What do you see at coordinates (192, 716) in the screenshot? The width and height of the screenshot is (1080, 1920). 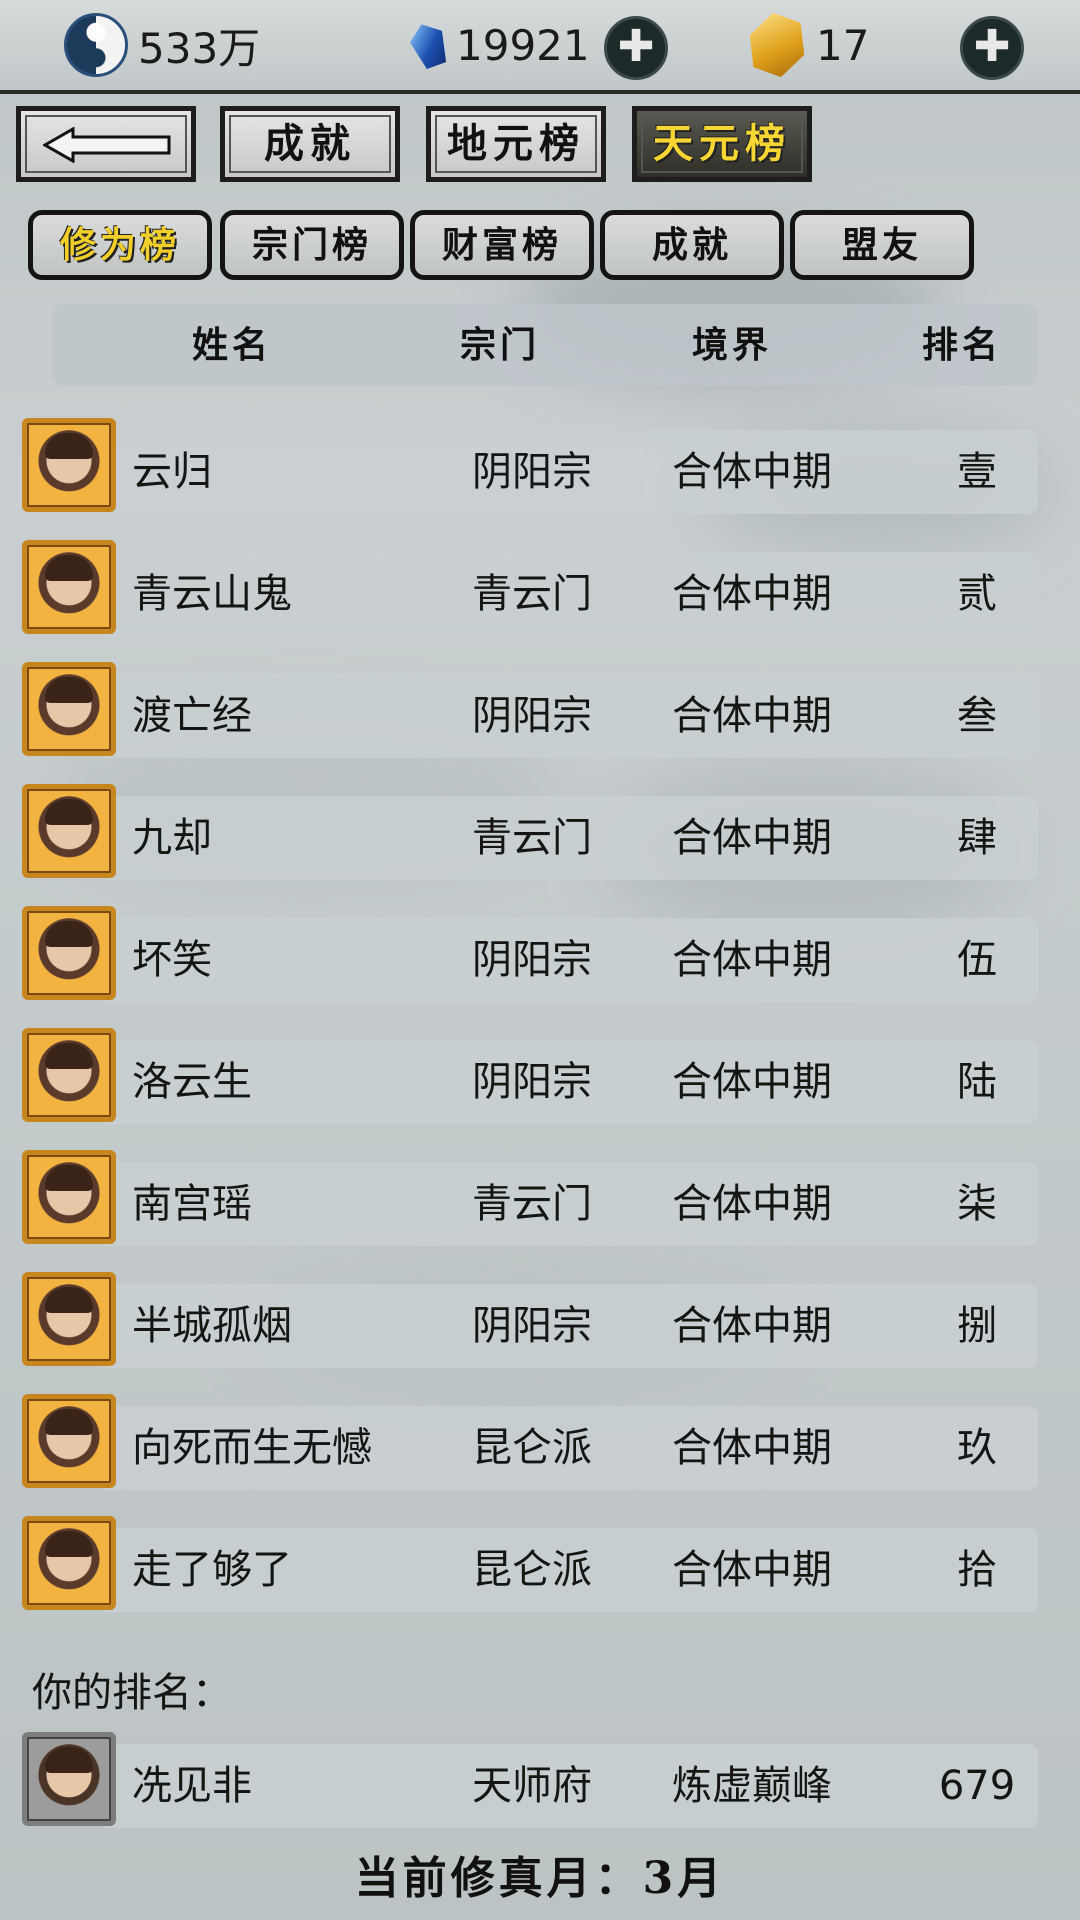 I see `player-name: 渡亡经` at bounding box center [192, 716].